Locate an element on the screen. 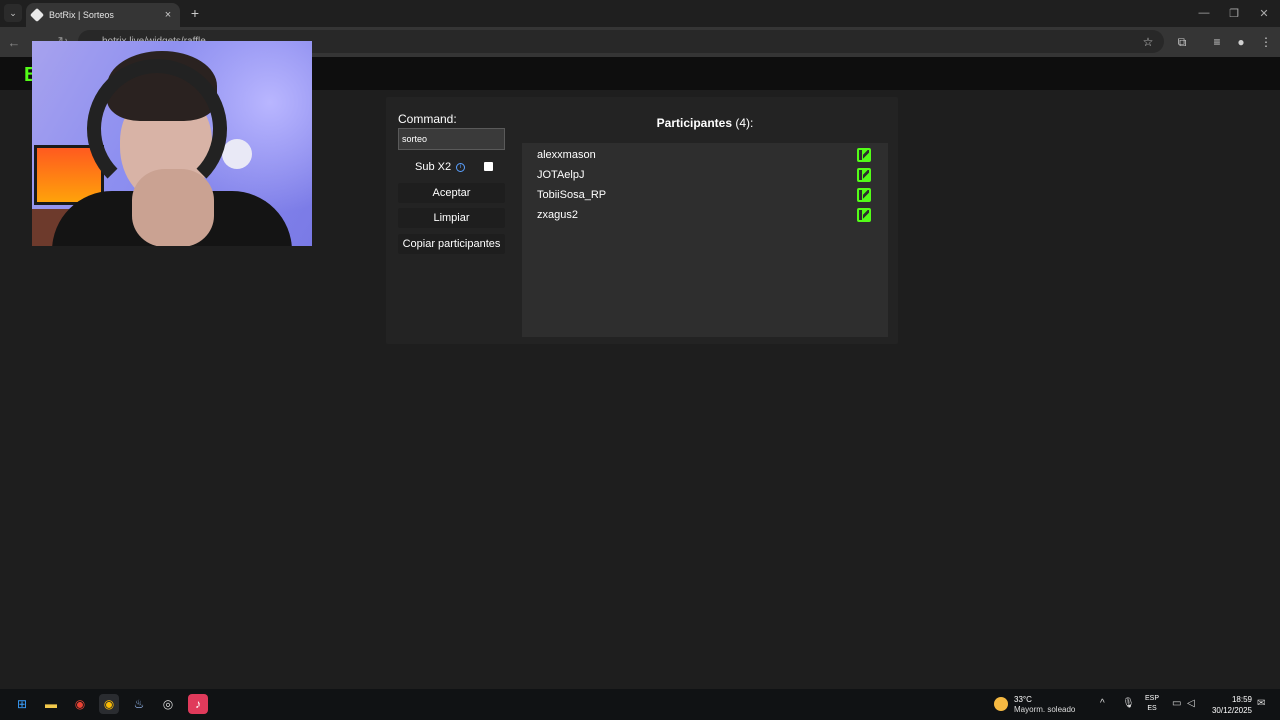 This screenshot has height=720, width=1280. tab-search-button: ⌄ is located at coordinates (13, 13).